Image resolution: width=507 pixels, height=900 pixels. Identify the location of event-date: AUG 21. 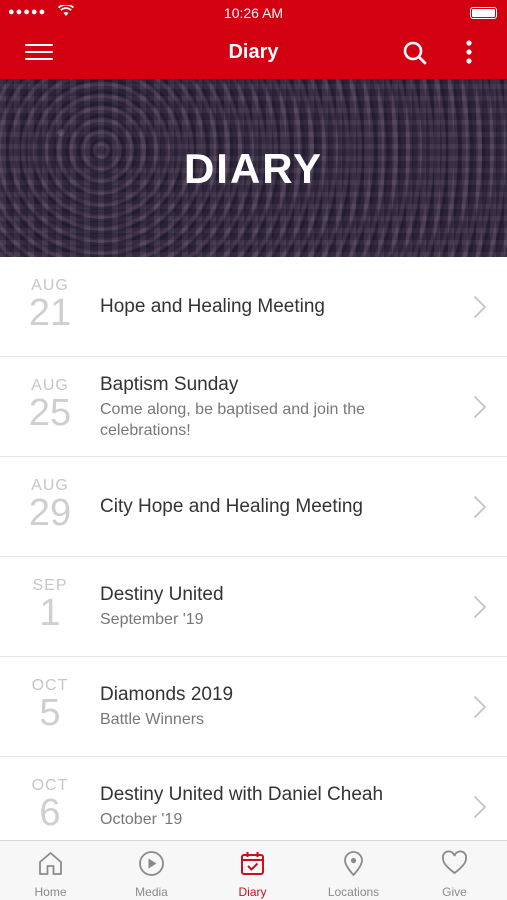
(50, 305).